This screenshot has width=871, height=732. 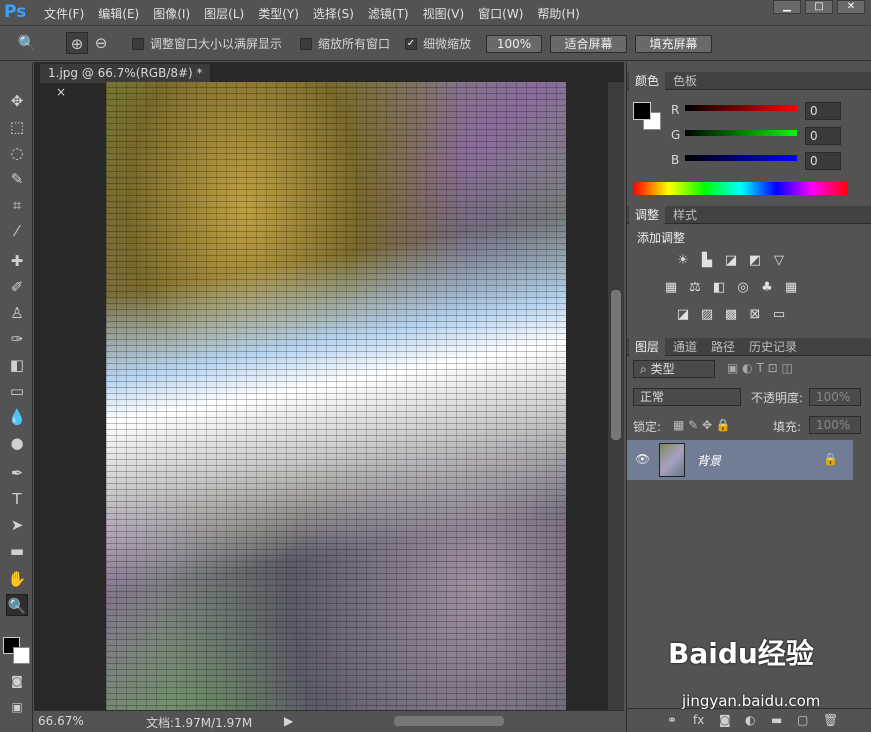 What do you see at coordinates (64, 13) in the screenshot?
I see `menu-file: 文件(F)` at bounding box center [64, 13].